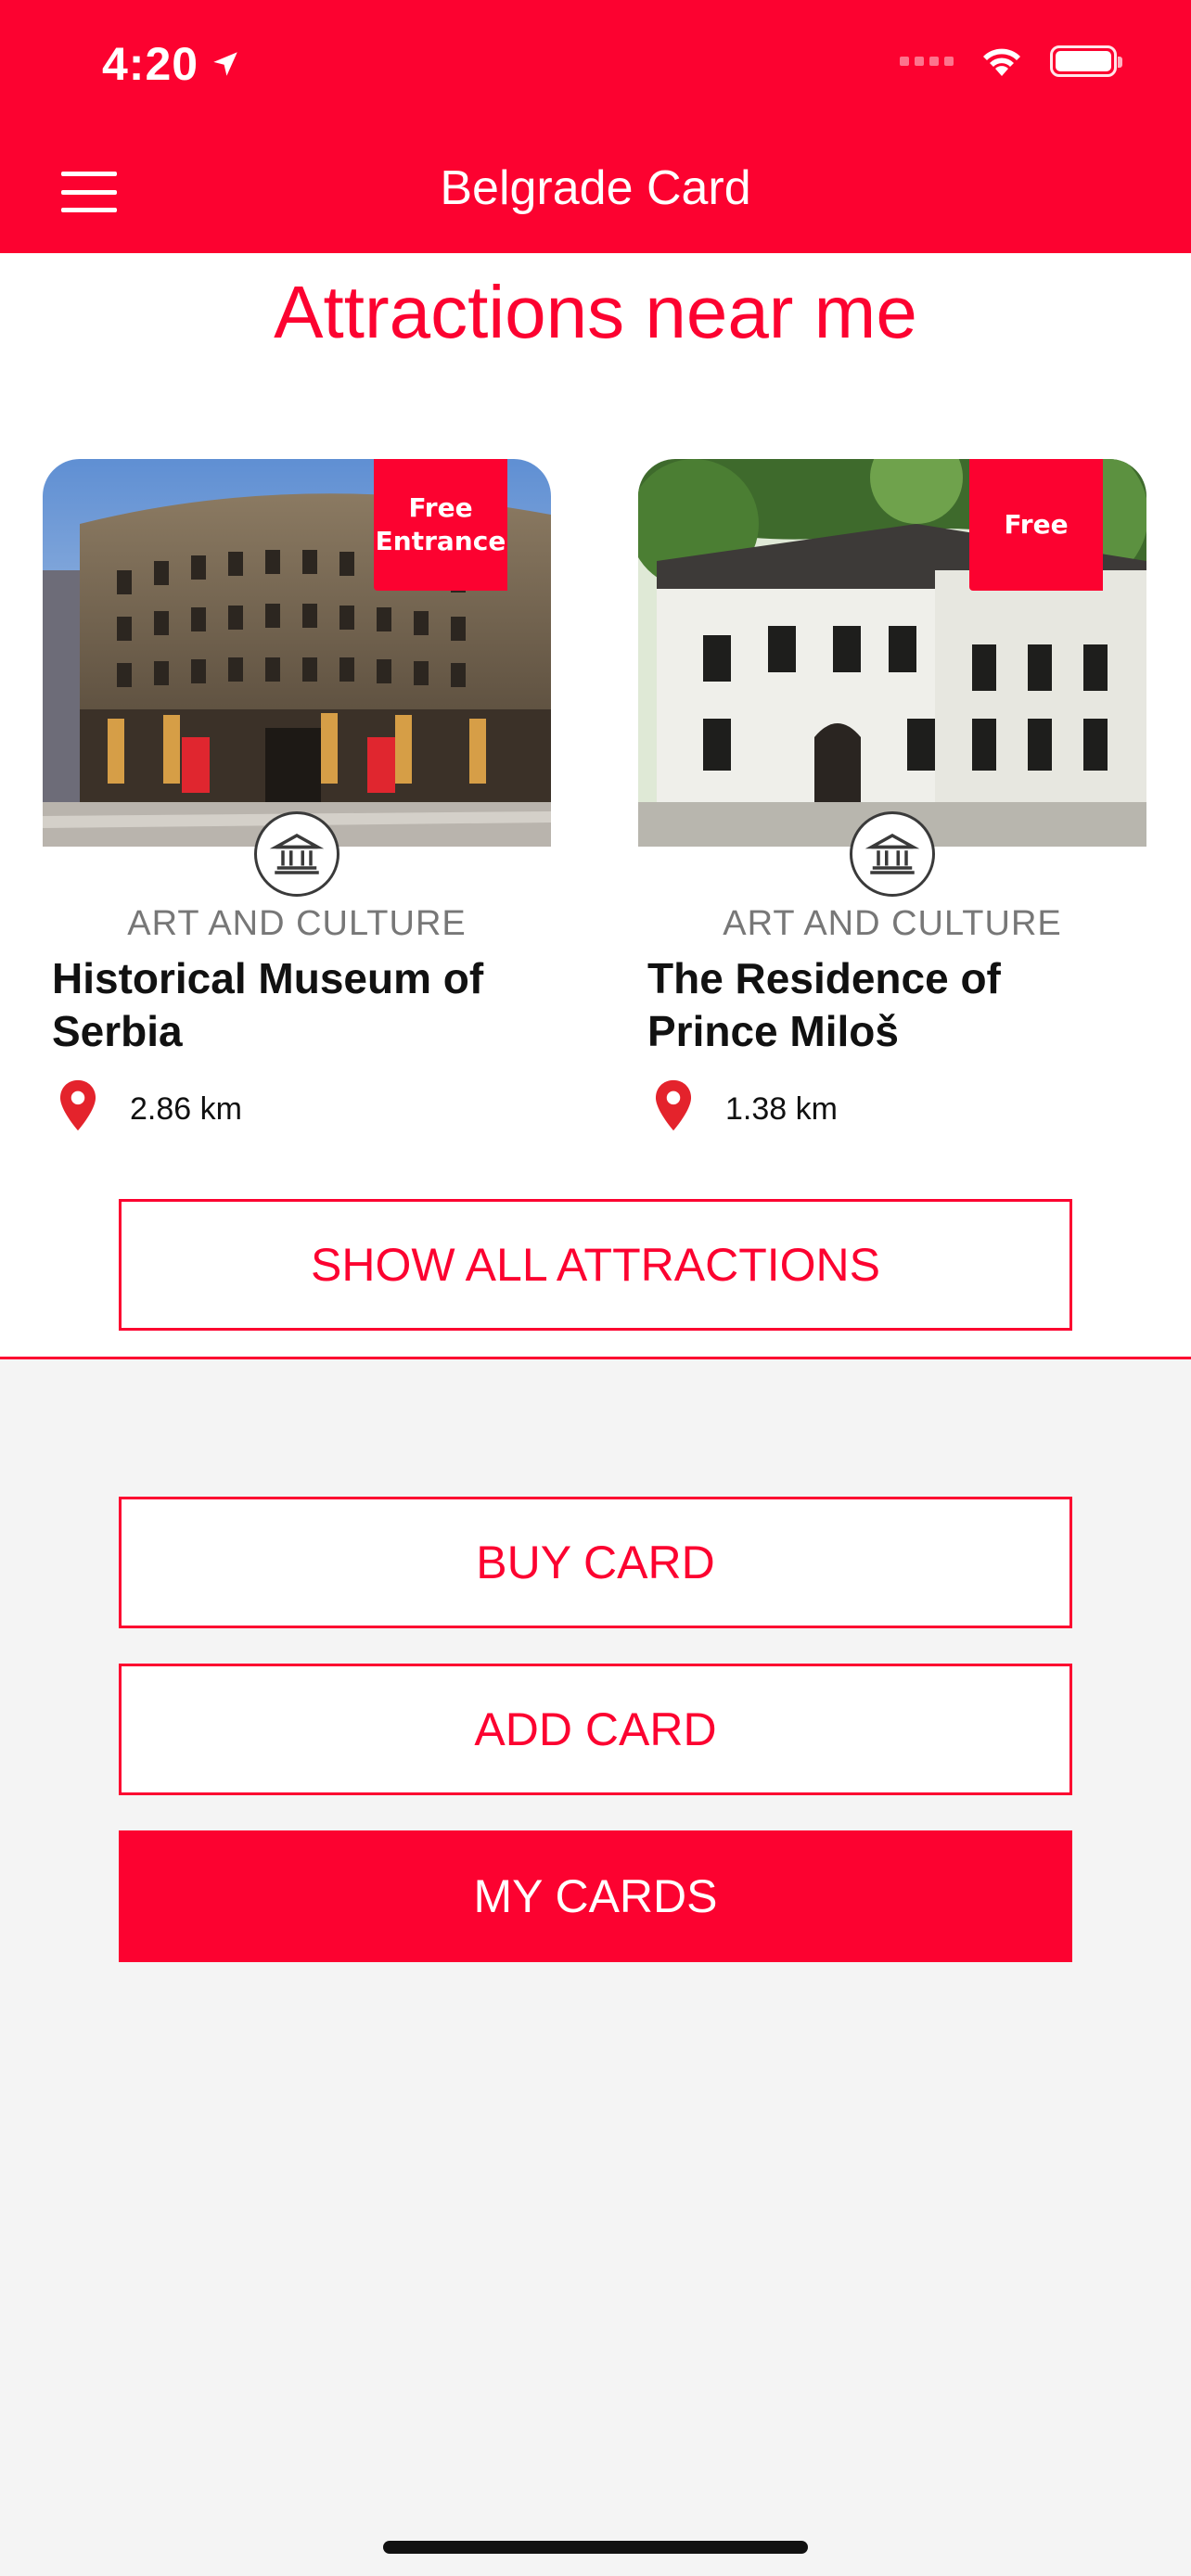 The height and width of the screenshot is (2576, 1191). I want to click on my-cards-button: MY CARDS, so click(595, 1896).